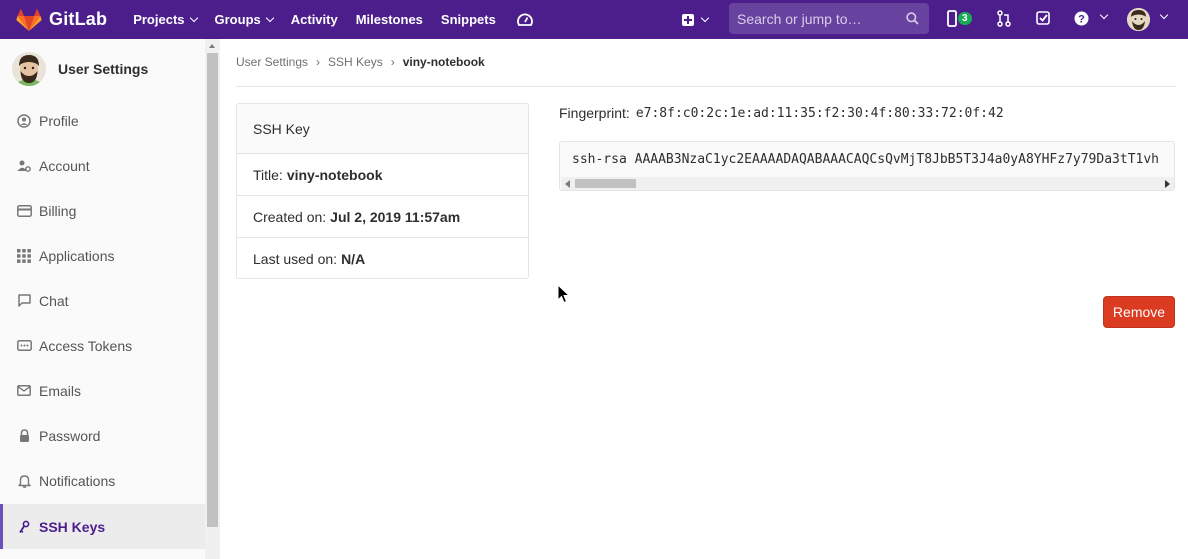  I want to click on key-last-used-value: N/A, so click(353, 259).